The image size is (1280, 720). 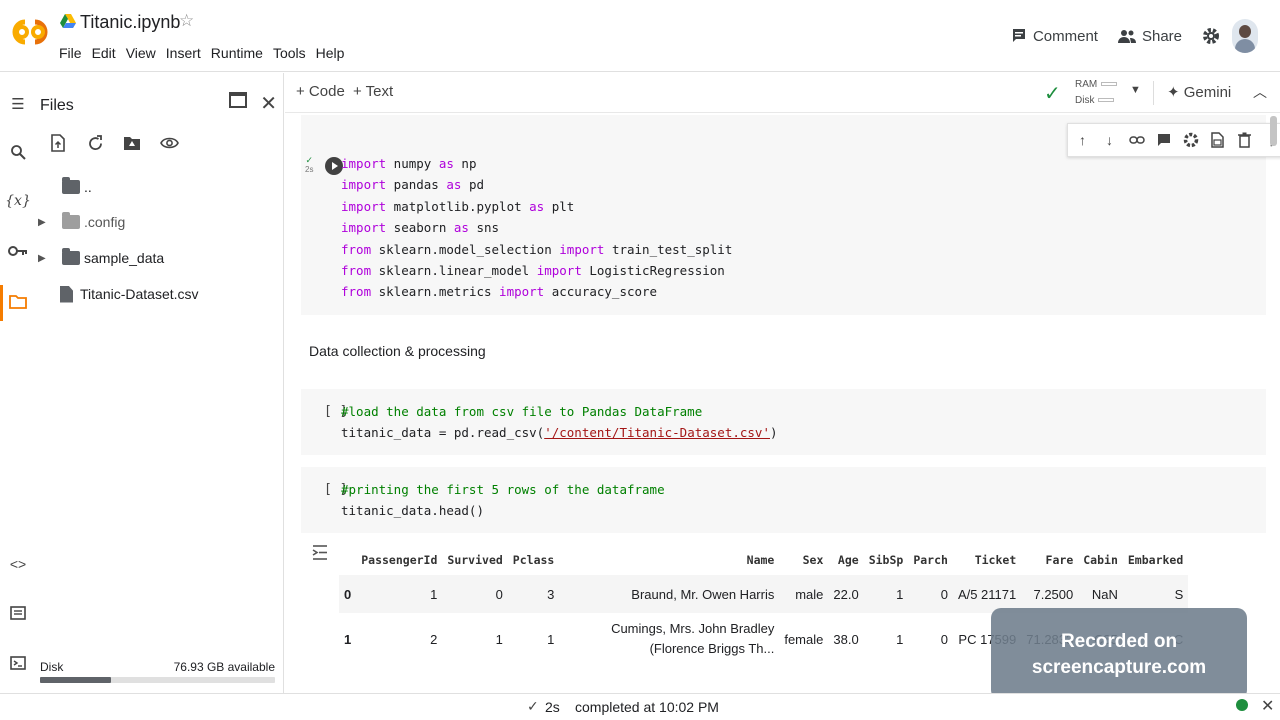 What do you see at coordinates (71, 220) in the screenshot?
I see `folder-icon` at bounding box center [71, 220].